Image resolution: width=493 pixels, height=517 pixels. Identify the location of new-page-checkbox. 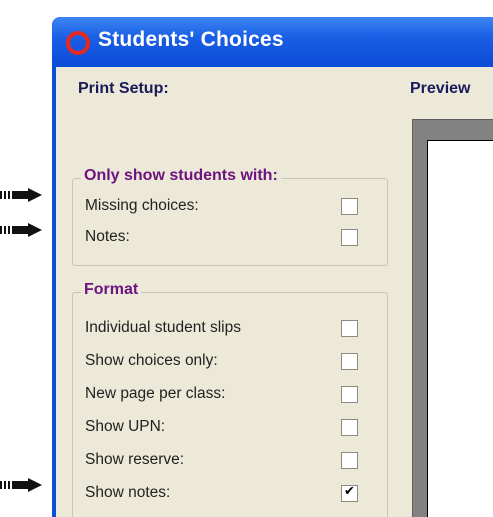
(349, 394).